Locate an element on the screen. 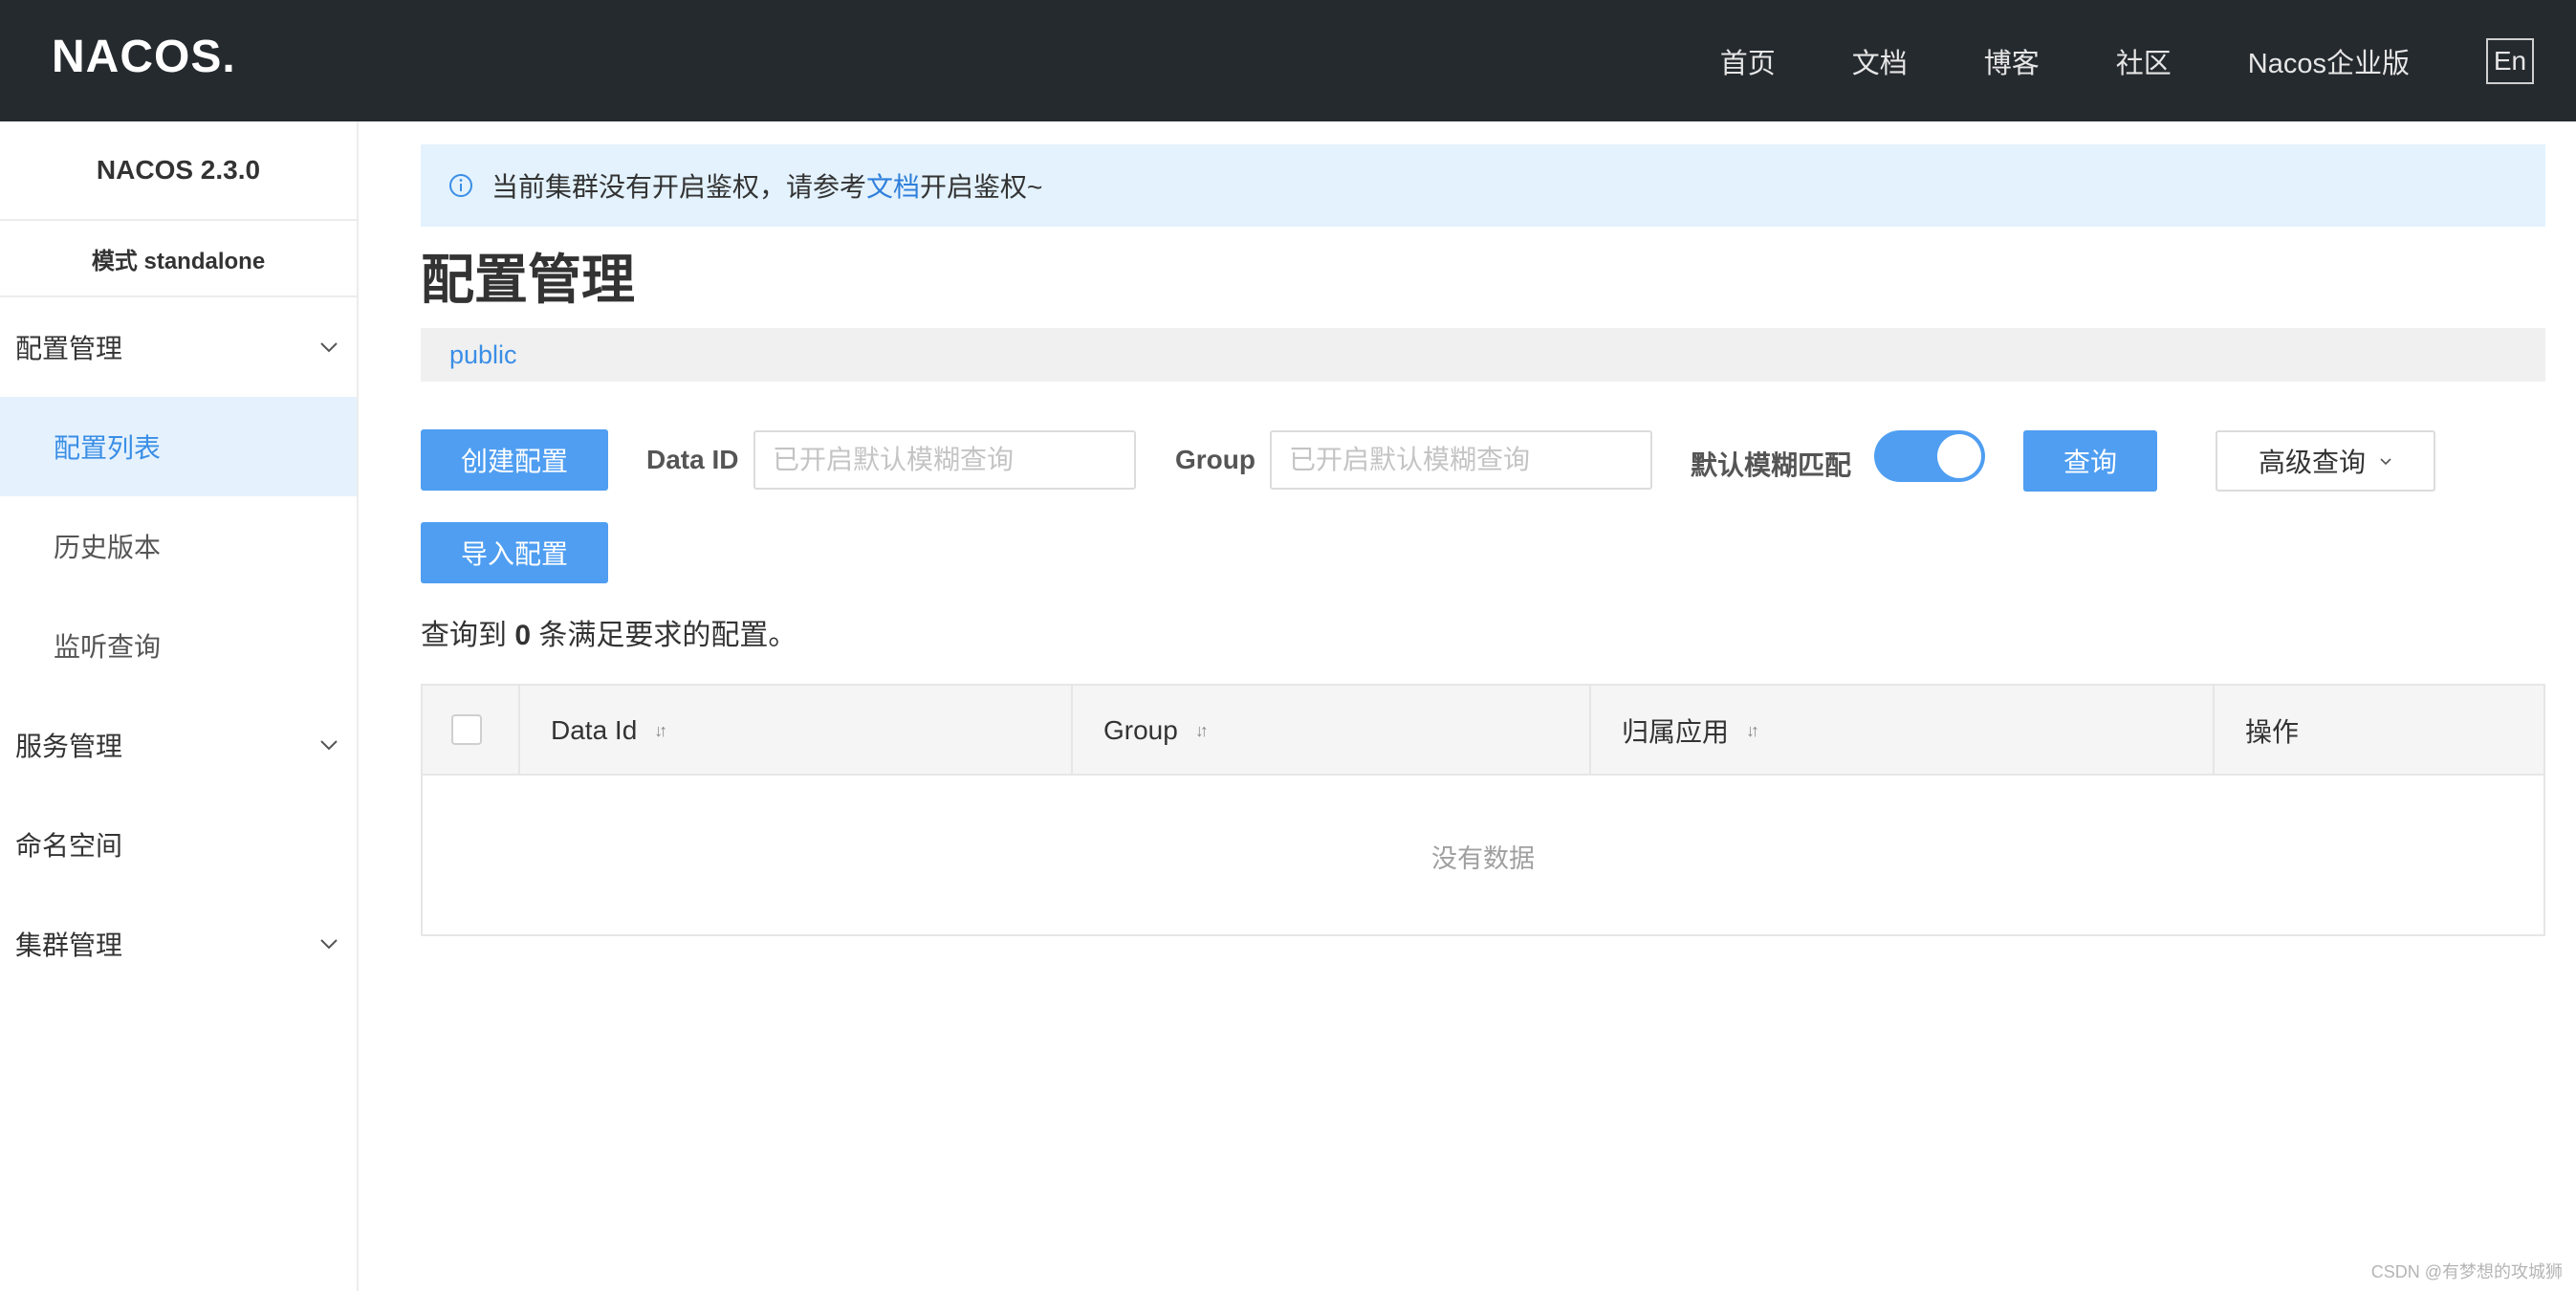  sidebar-group-service: 服务管理 is located at coordinates (178, 745).